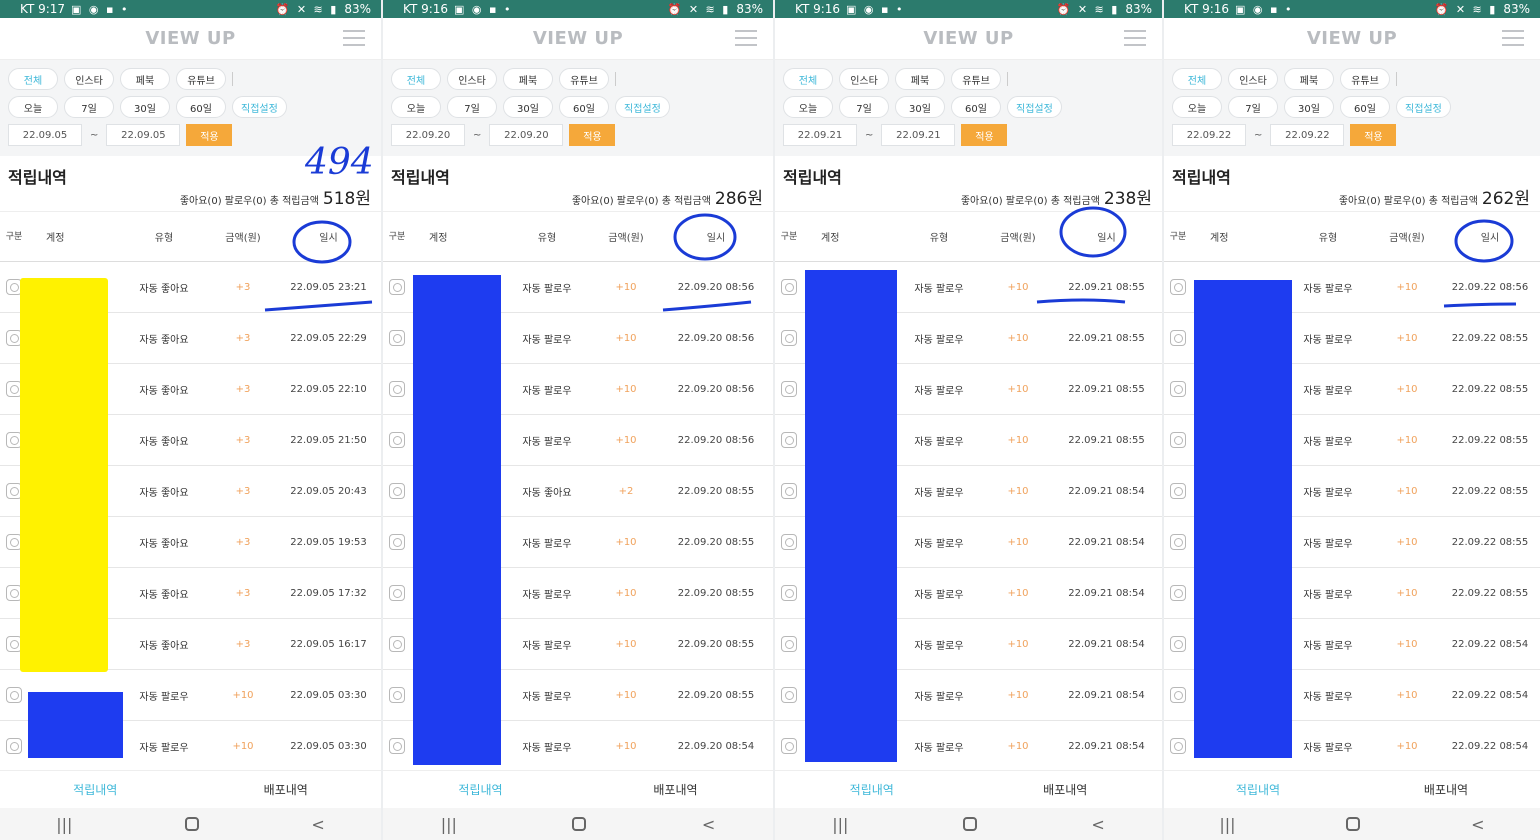 The width and height of the screenshot is (1540, 840). Describe the element at coordinates (716, 440) in the screenshot. I see `datetime-cell: 22.09.20 08:56` at that location.